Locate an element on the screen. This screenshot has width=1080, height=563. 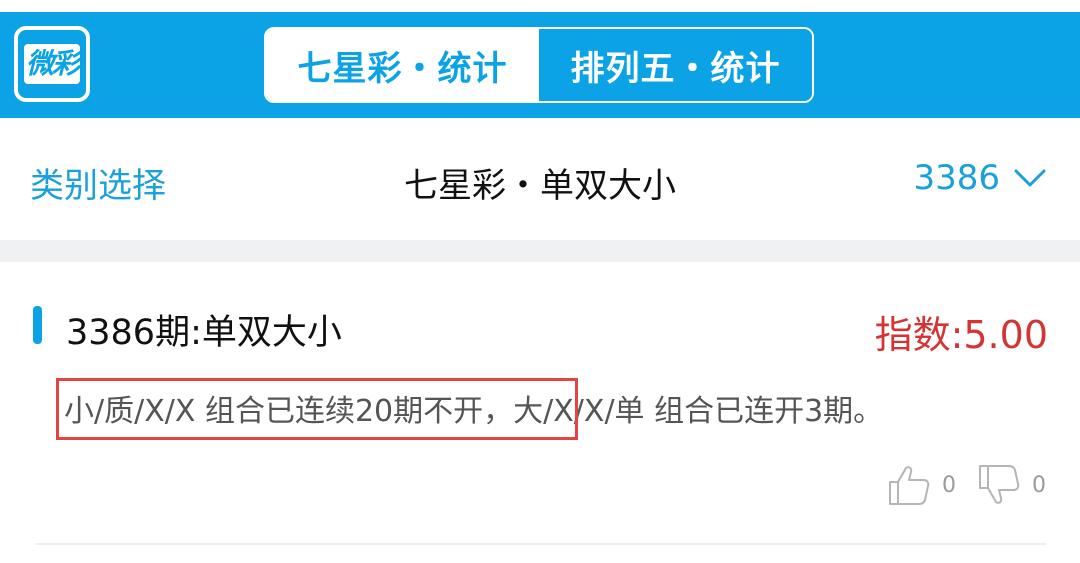
thumbs-up-icon is located at coordinates (909, 485).